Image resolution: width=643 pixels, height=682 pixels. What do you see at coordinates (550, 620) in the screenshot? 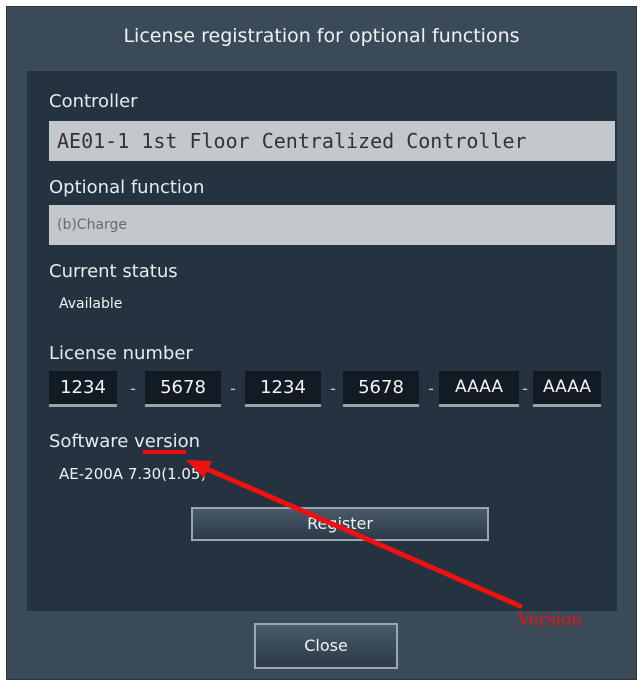
I see `version-annotation-text: Version` at bounding box center [550, 620].